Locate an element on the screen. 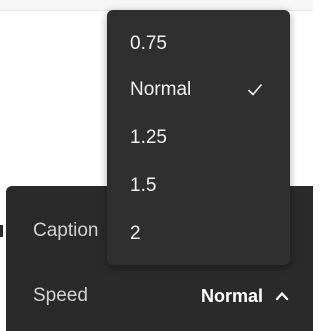 The image size is (320, 331). speed-current-value: Normal is located at coordinates (245, 296).